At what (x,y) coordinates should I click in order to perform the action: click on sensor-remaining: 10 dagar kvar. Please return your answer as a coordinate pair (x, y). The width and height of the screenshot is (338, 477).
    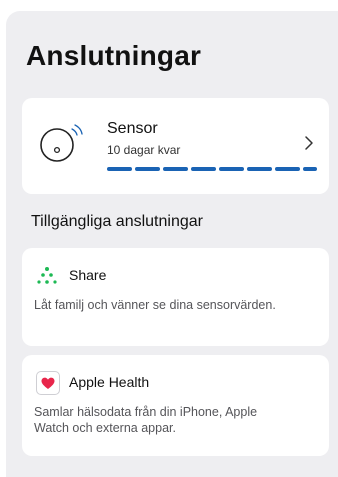
    Looking at the image, I should click on (144, 150).